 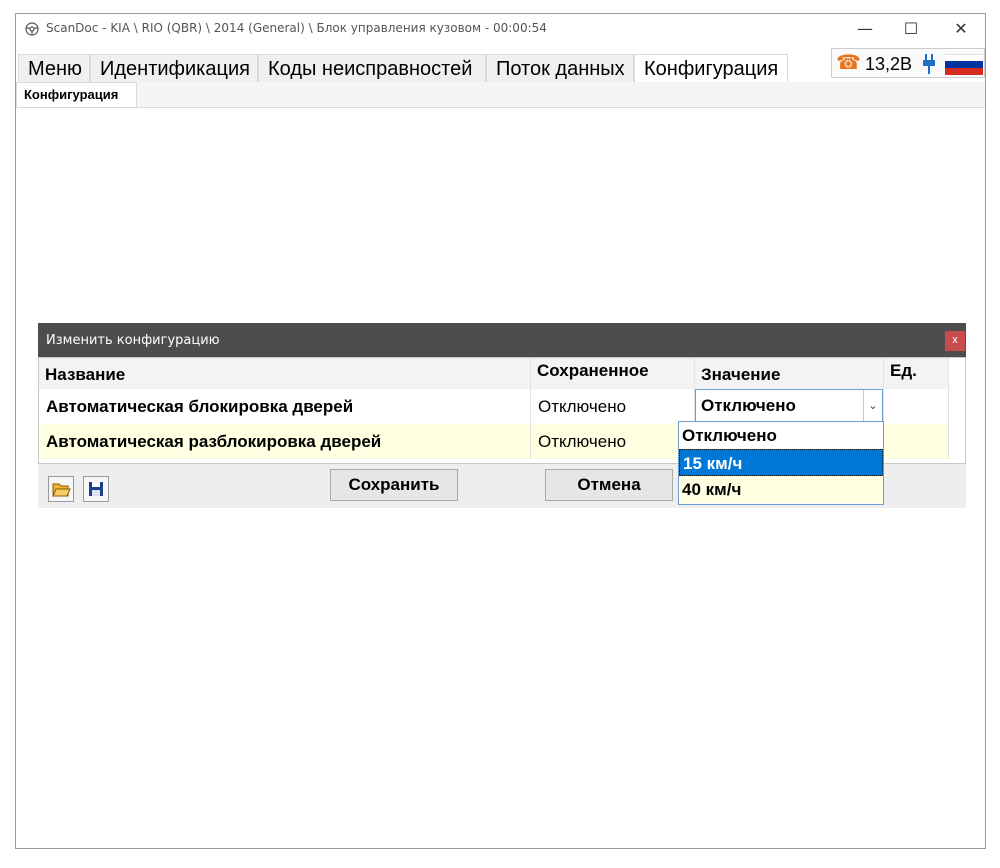 I want to click on steering-wheel-icon, so click(x=32, y=29).